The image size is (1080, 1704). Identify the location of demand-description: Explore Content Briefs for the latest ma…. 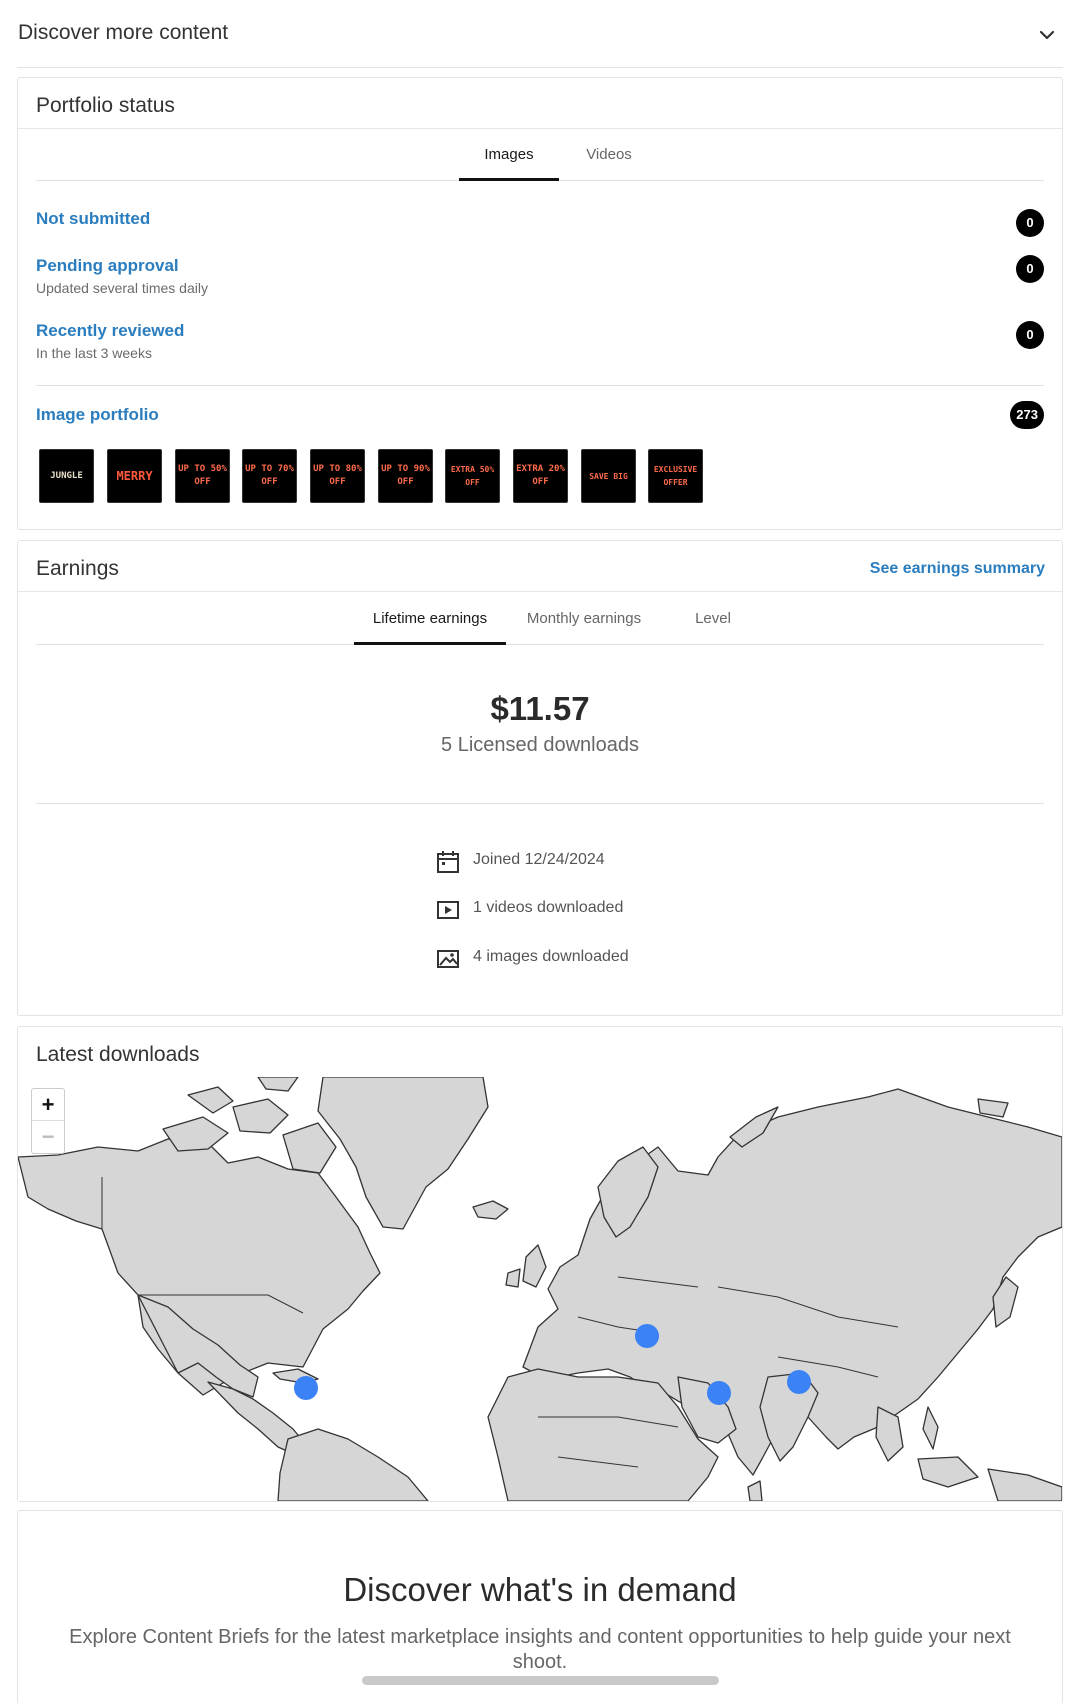
(540, 1649).